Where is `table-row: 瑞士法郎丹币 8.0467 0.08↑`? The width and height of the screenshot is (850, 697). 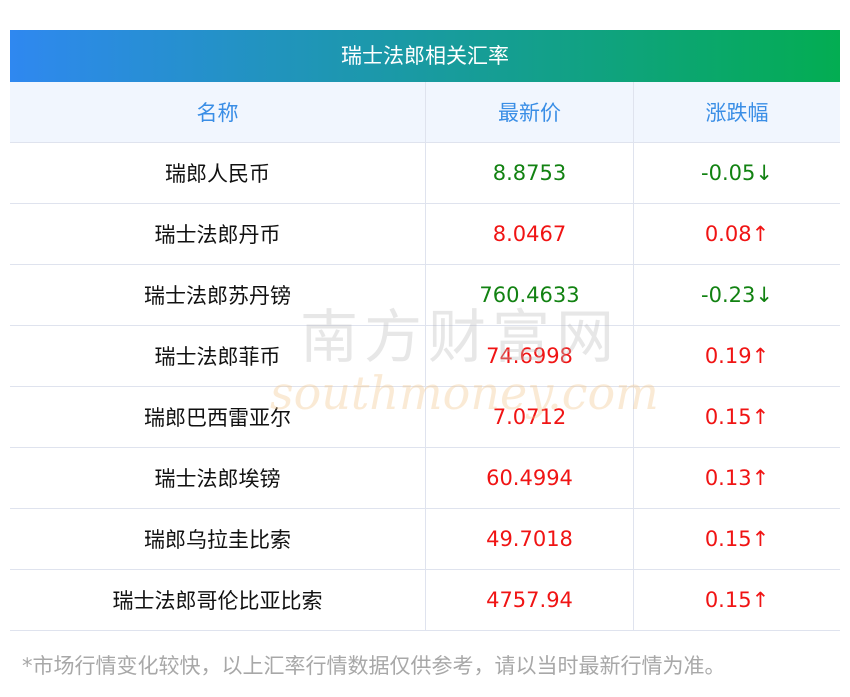 table-row: 瑞士法郎丹币 8.0467 0.08↑ is located at coordinates (425, 234).